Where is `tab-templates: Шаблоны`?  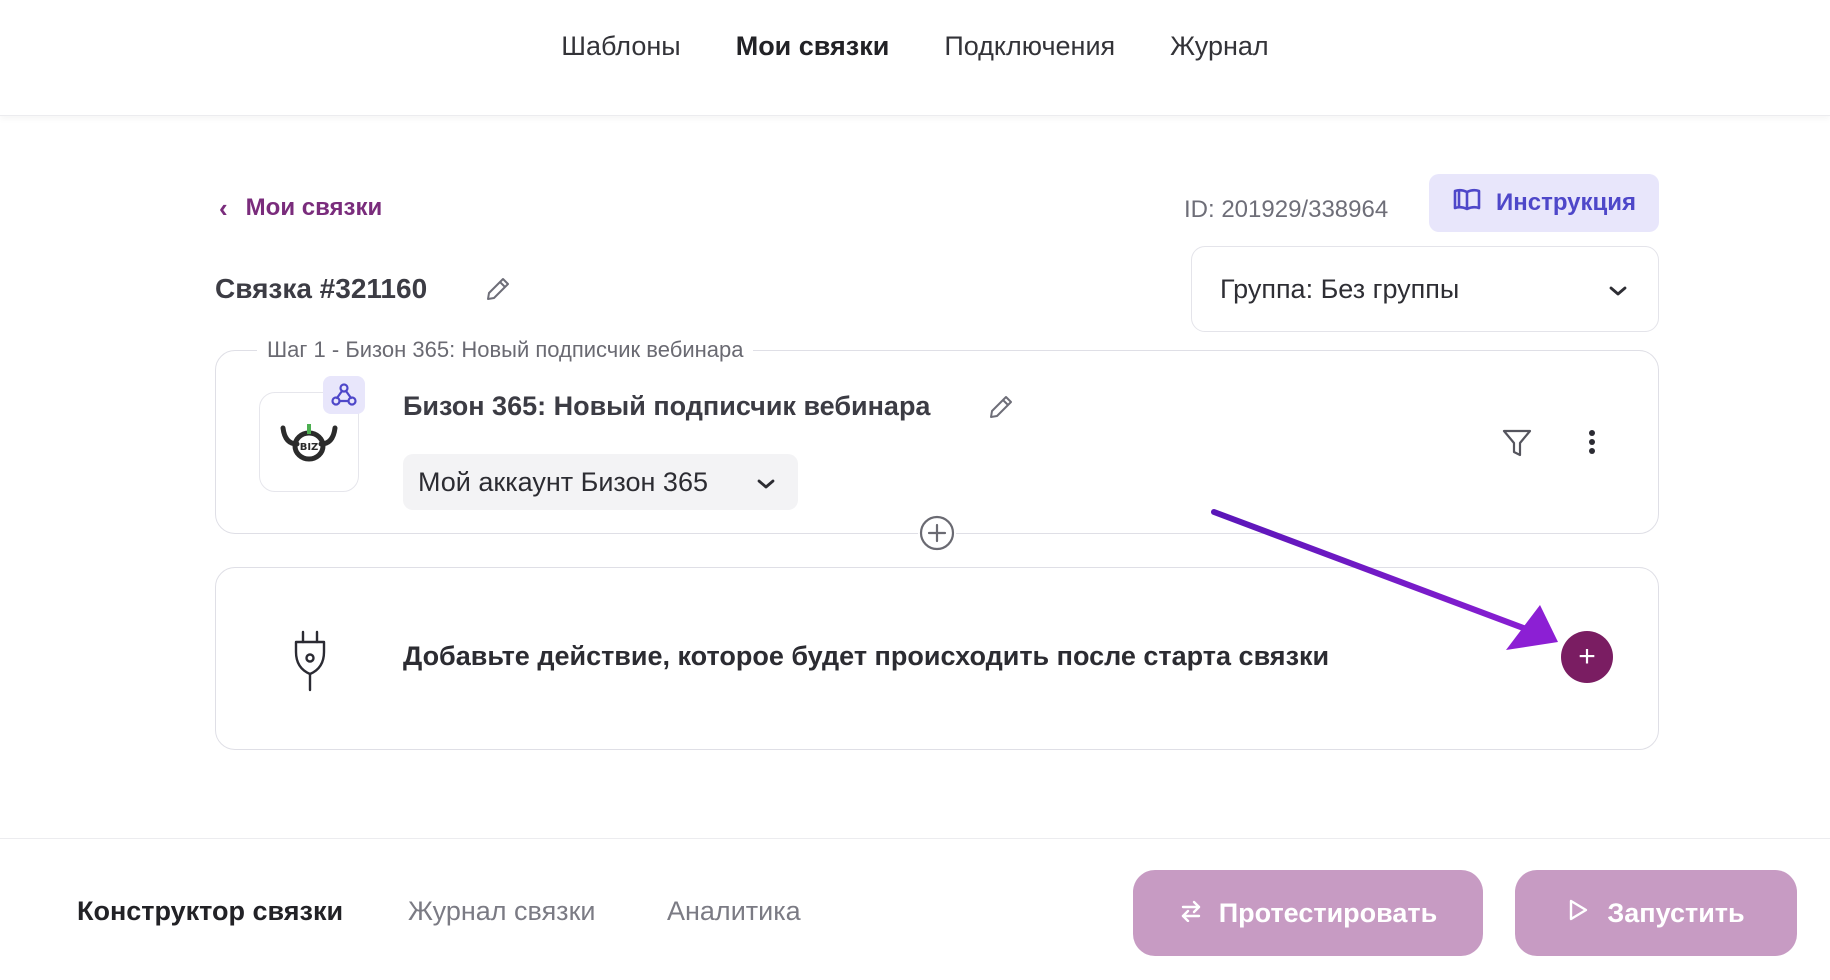 tab-templates: Шаблоны is located at coordinates (620, 46).